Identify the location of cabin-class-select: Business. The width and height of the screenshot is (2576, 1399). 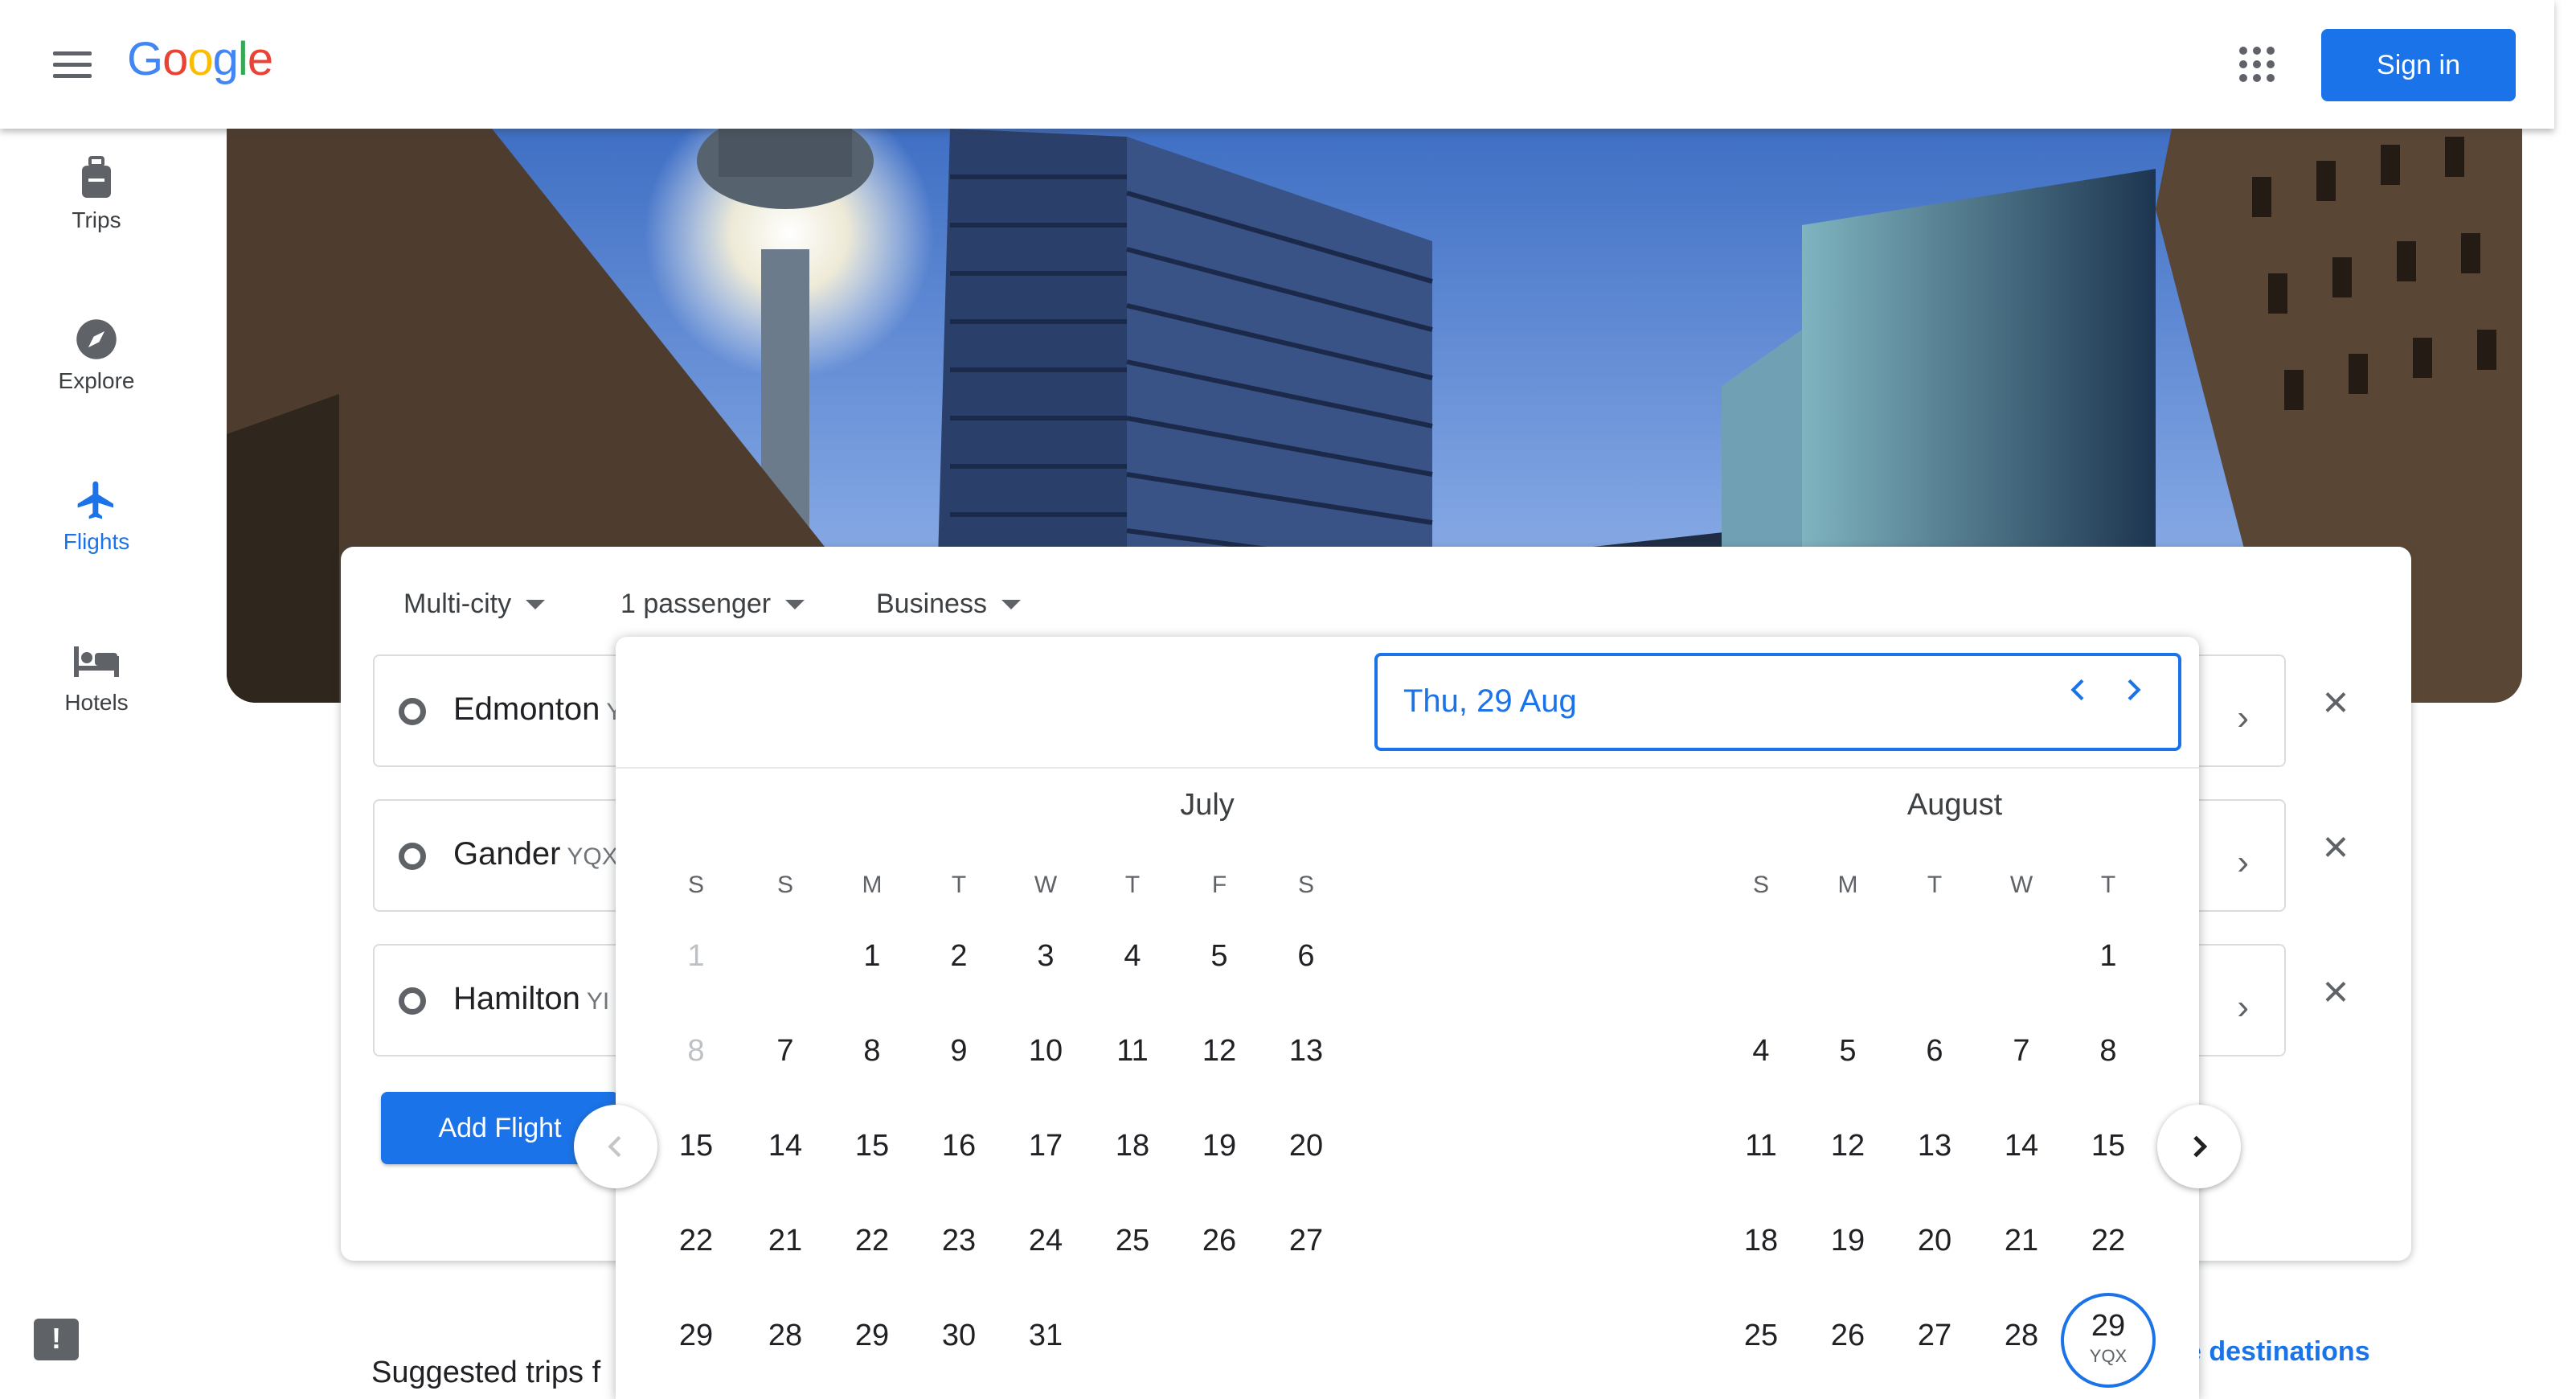
(948, 605).